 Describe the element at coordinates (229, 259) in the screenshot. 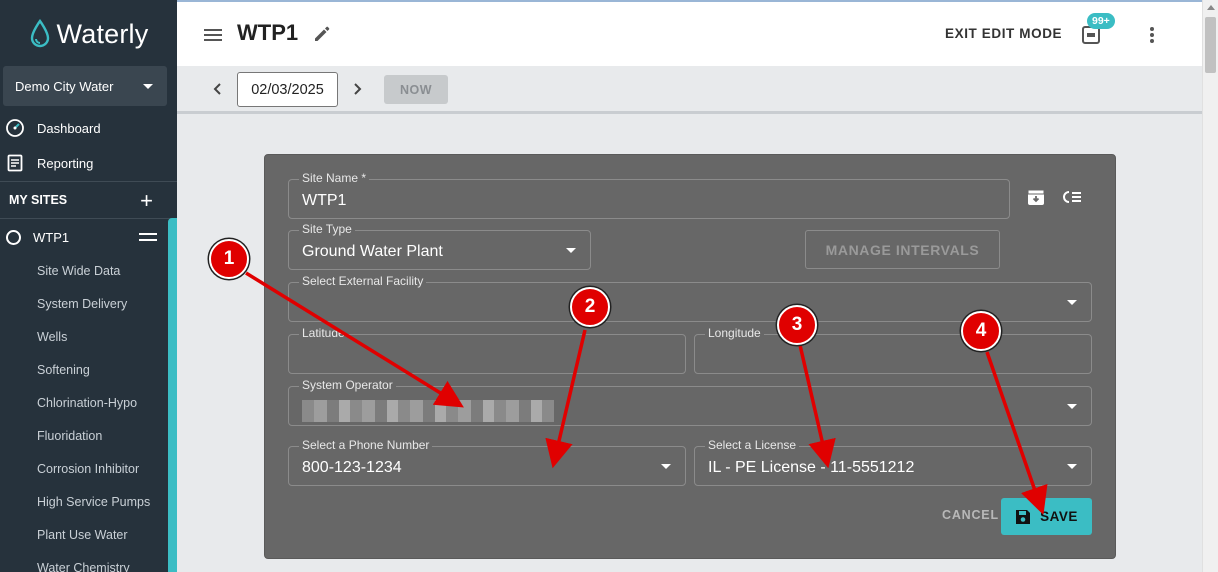

I see `annotation-marker-1: 1` at that location.